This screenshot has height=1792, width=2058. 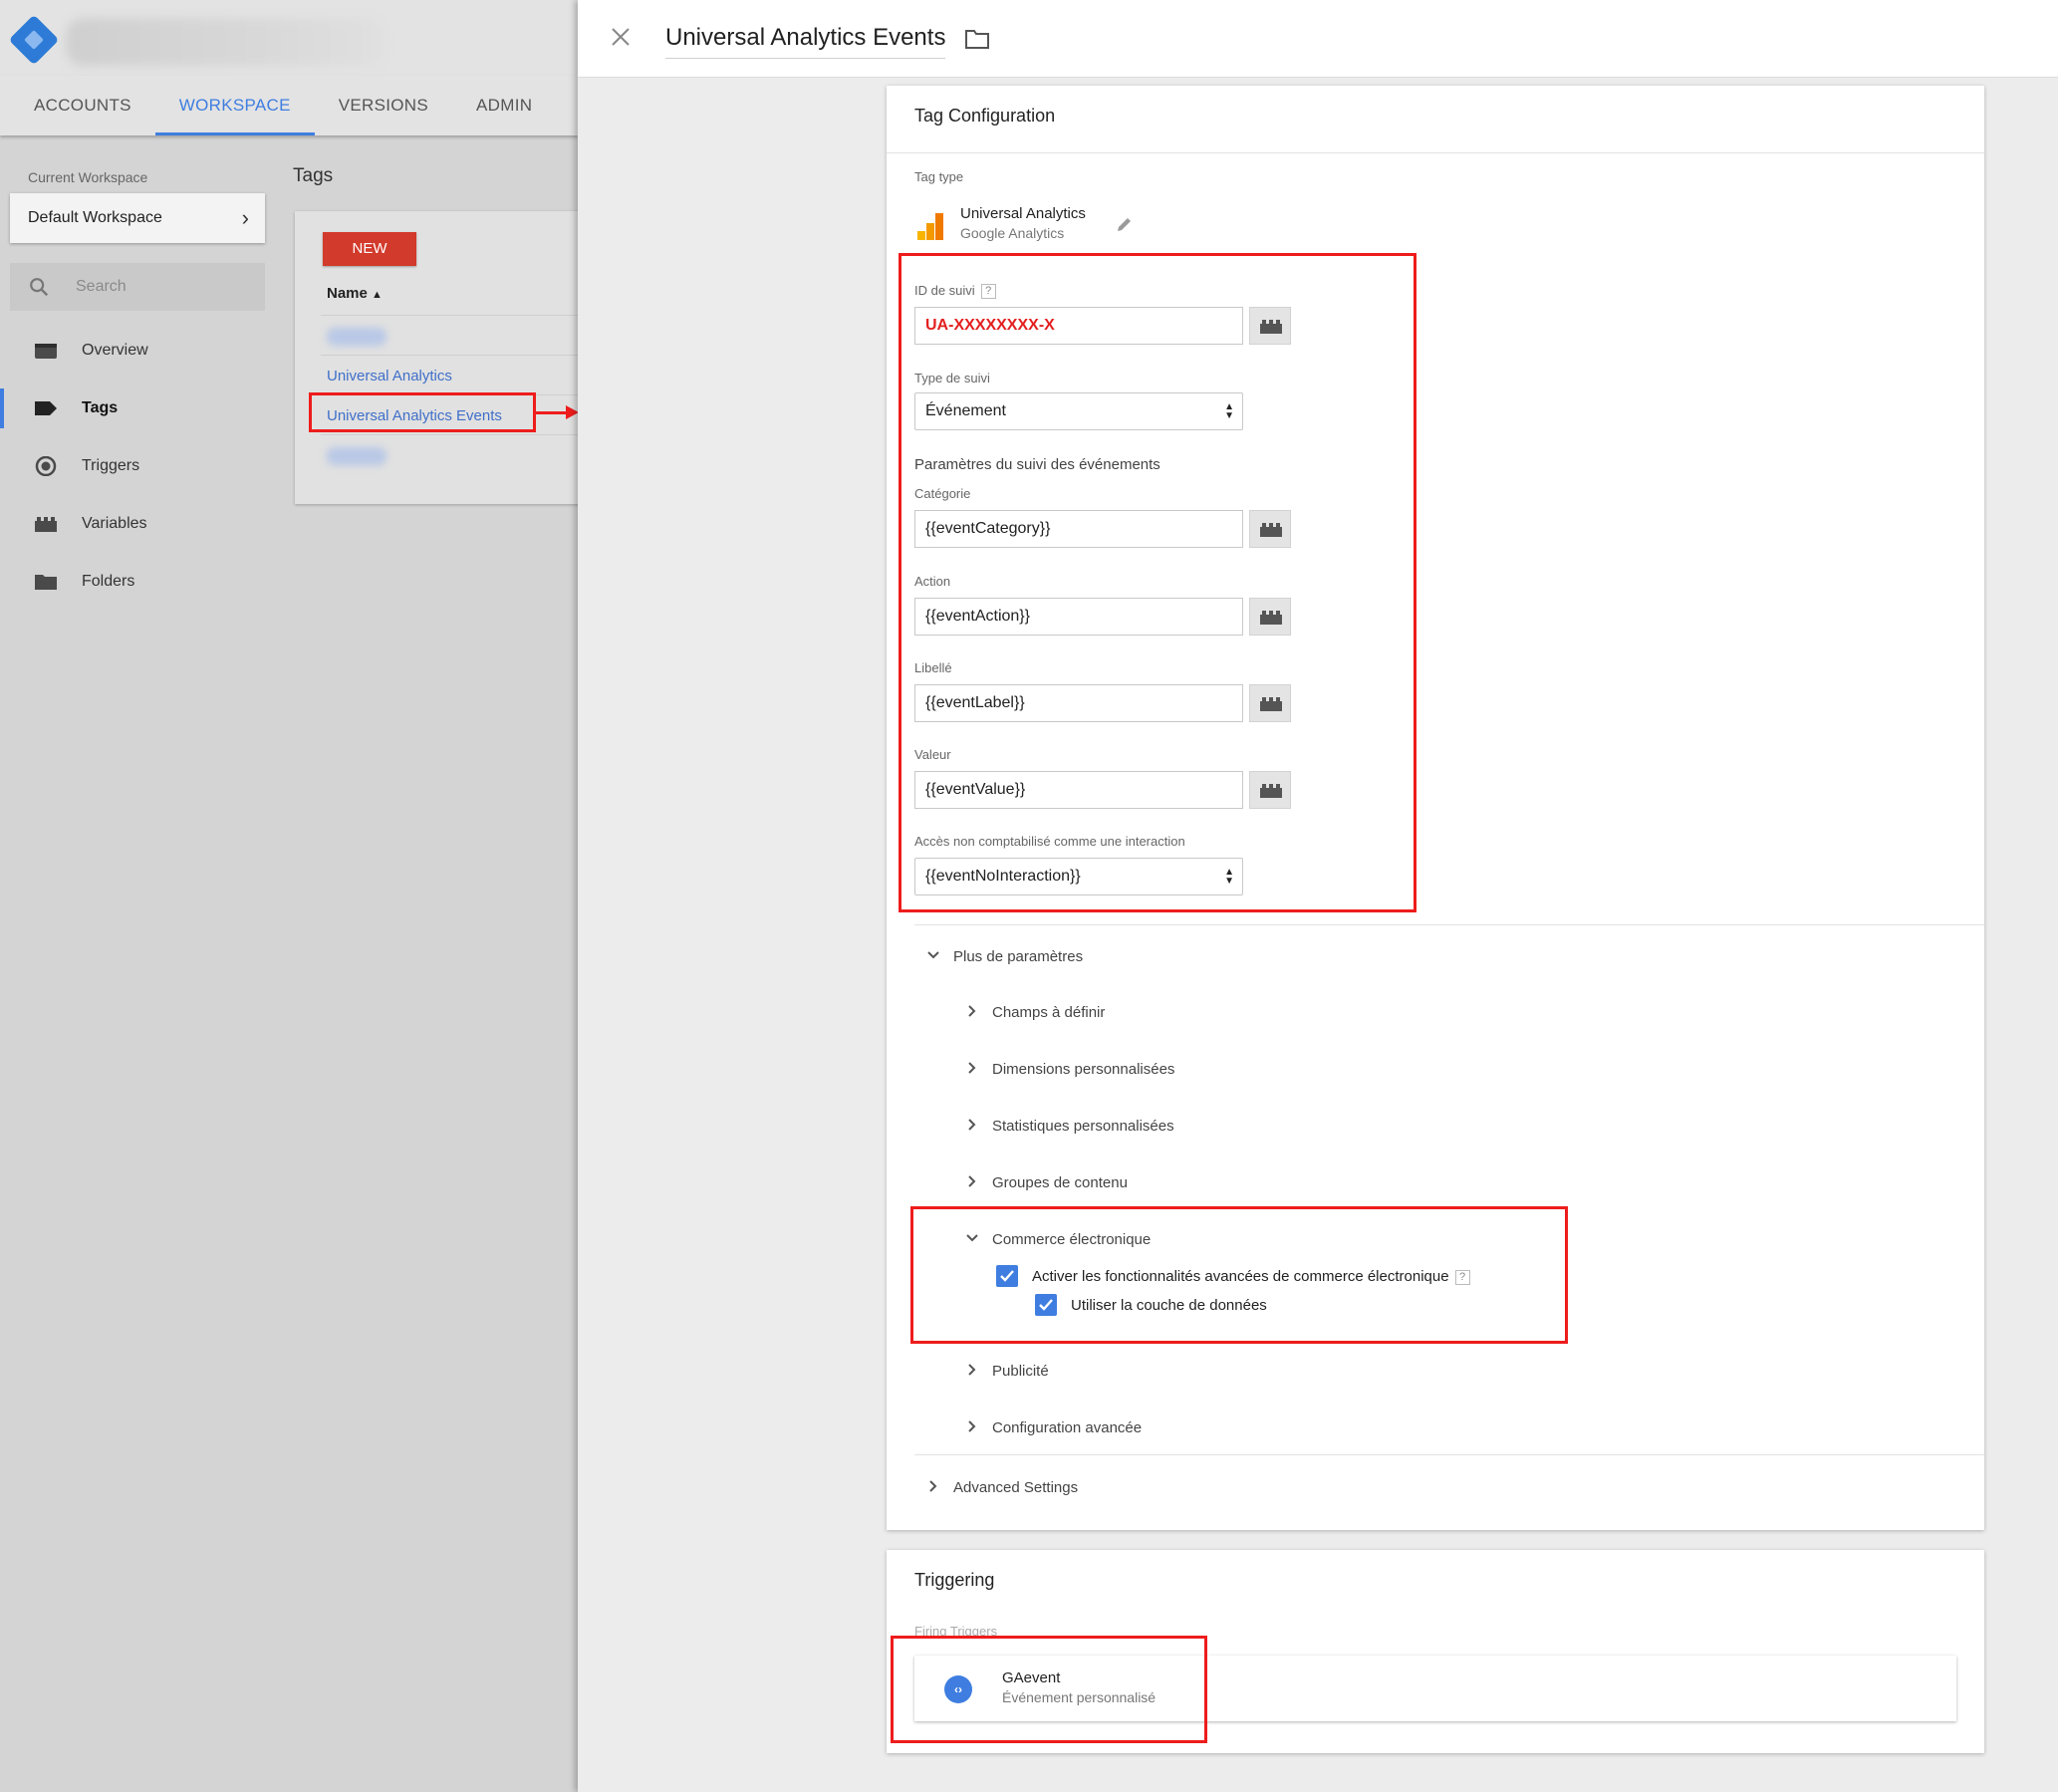 I want to click on tab-versions: VERSIONS, so click(x=383, y=105).